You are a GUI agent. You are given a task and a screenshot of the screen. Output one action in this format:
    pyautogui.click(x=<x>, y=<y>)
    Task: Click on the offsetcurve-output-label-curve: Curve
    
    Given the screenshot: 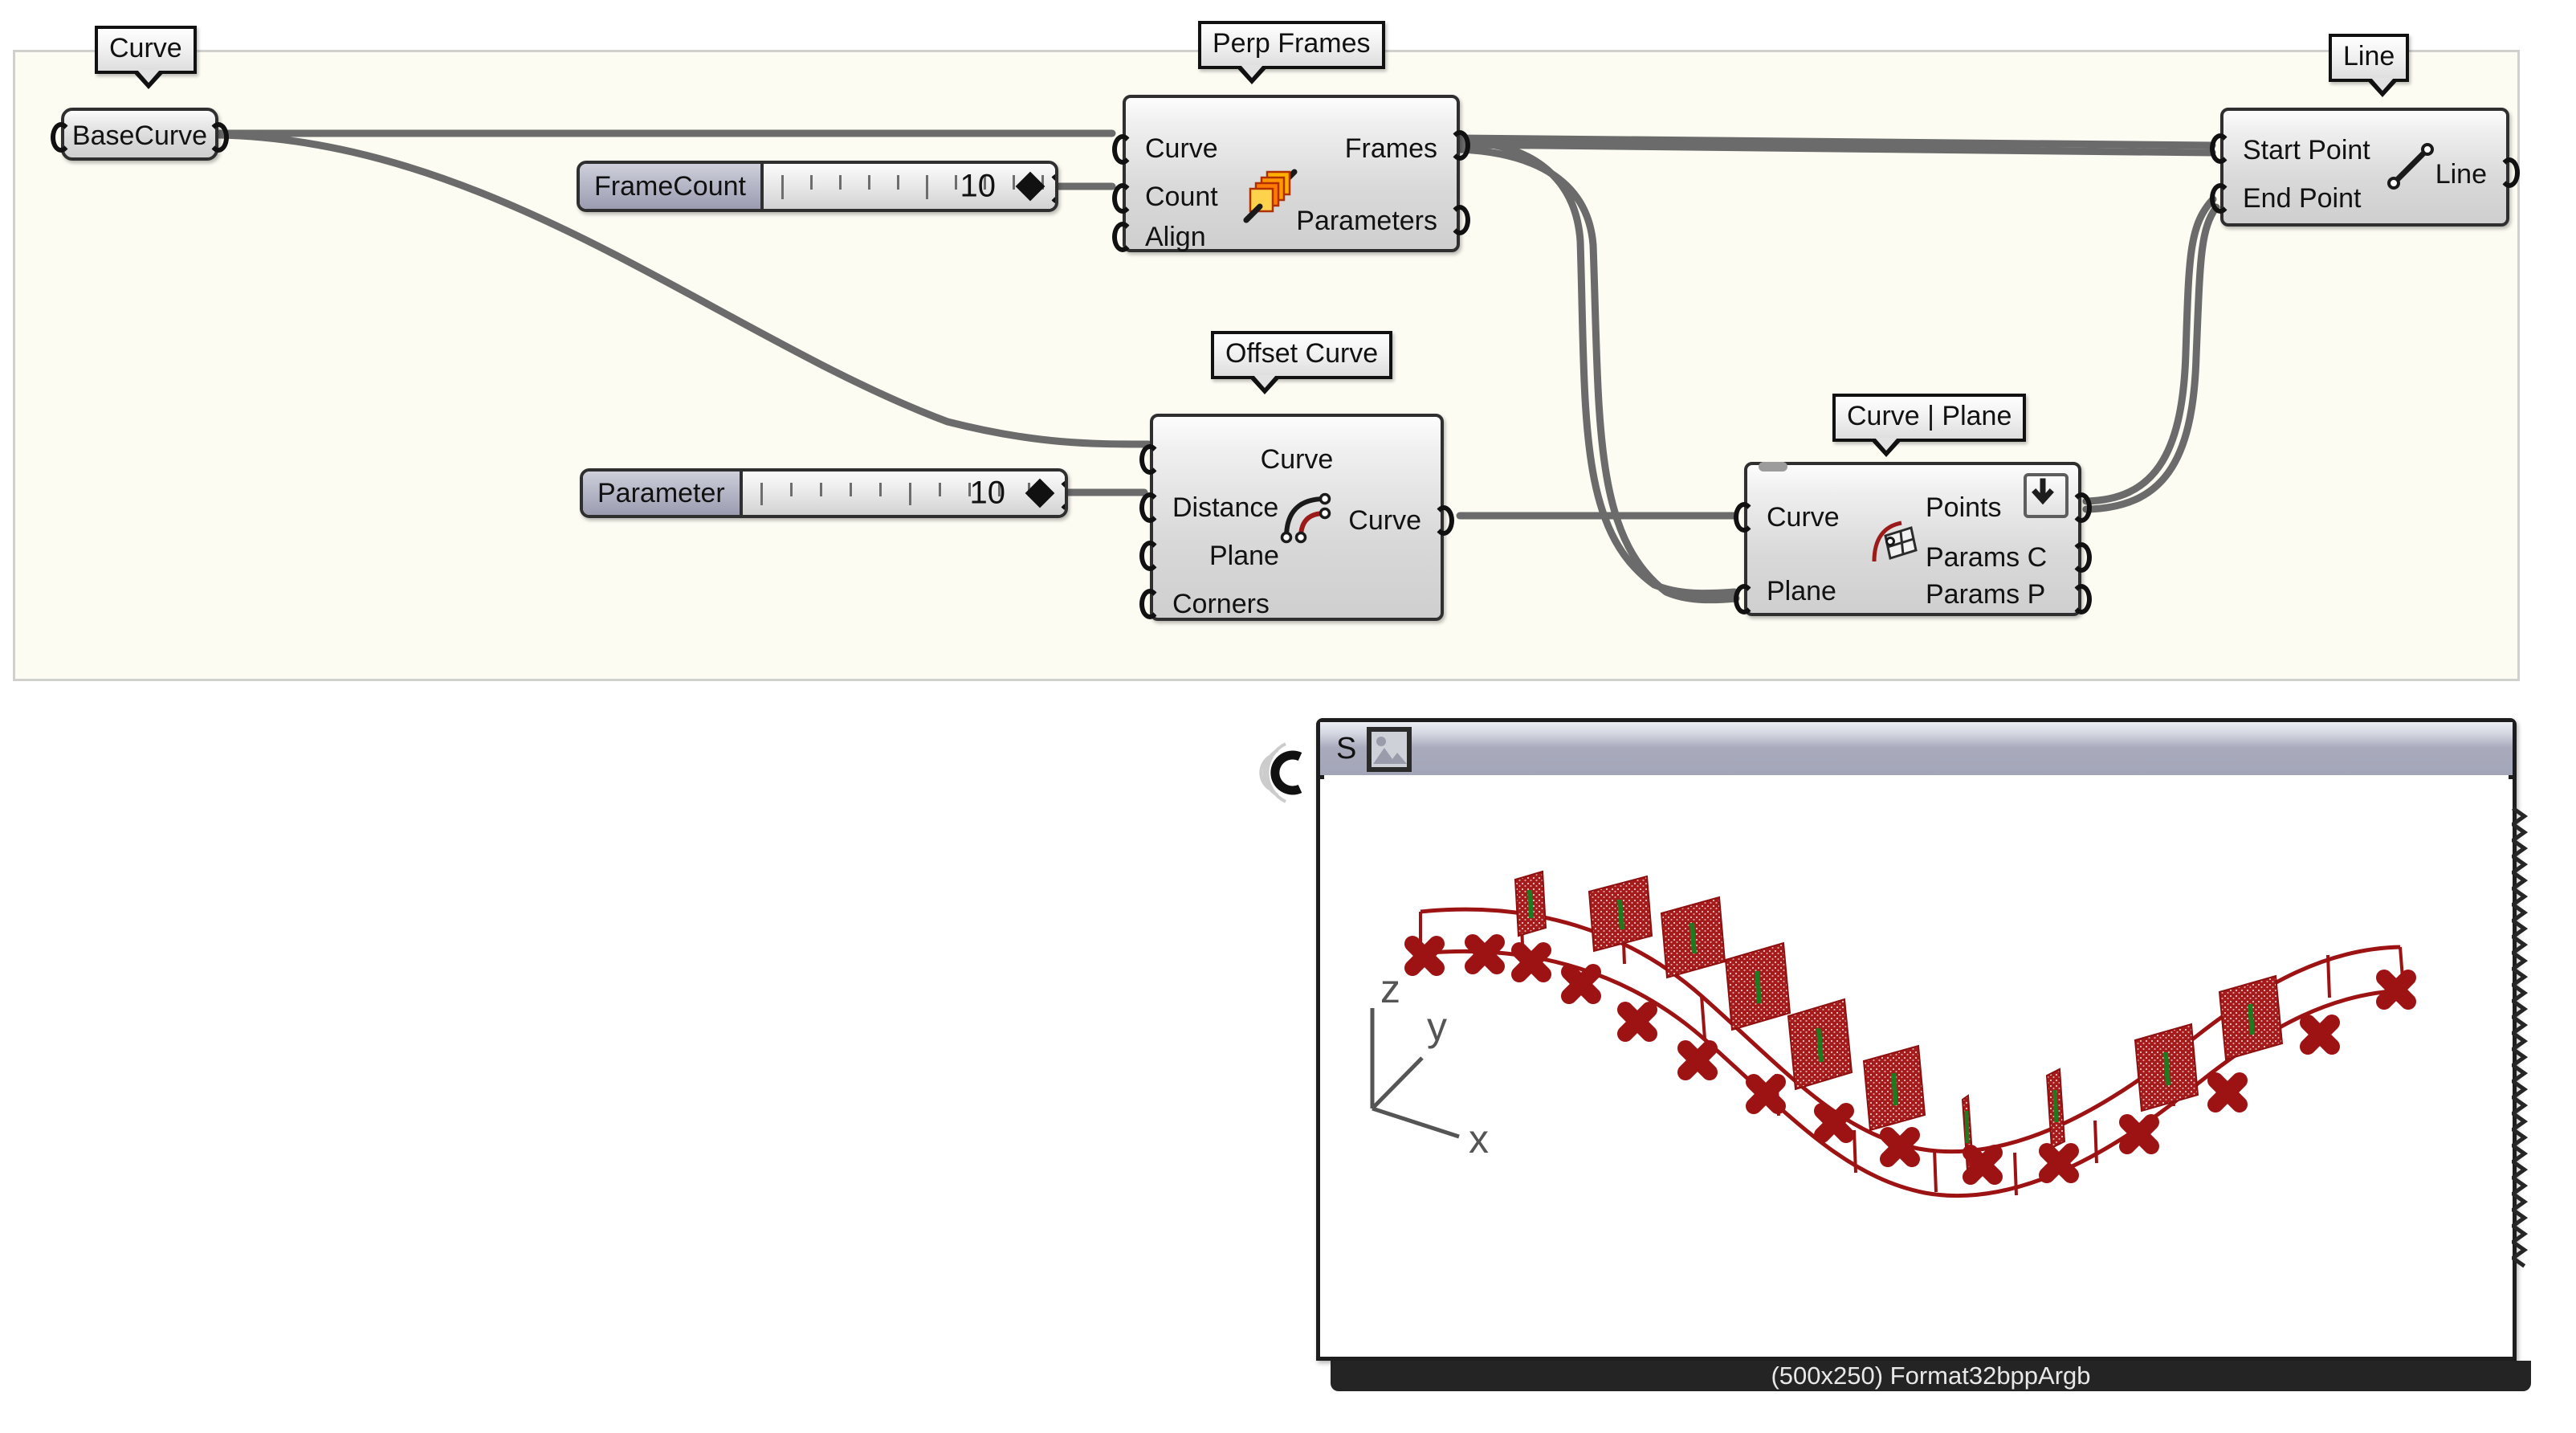 What is the action you would take?
    pyautogui.click(x=1384, y=521)
    